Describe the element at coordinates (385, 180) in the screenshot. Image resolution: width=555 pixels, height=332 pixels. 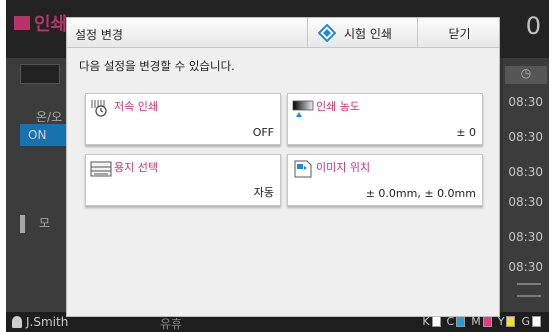
I see `image-position-tile: 이미지 위치 ± 0.0mm, ± 0.0mm` at that location.